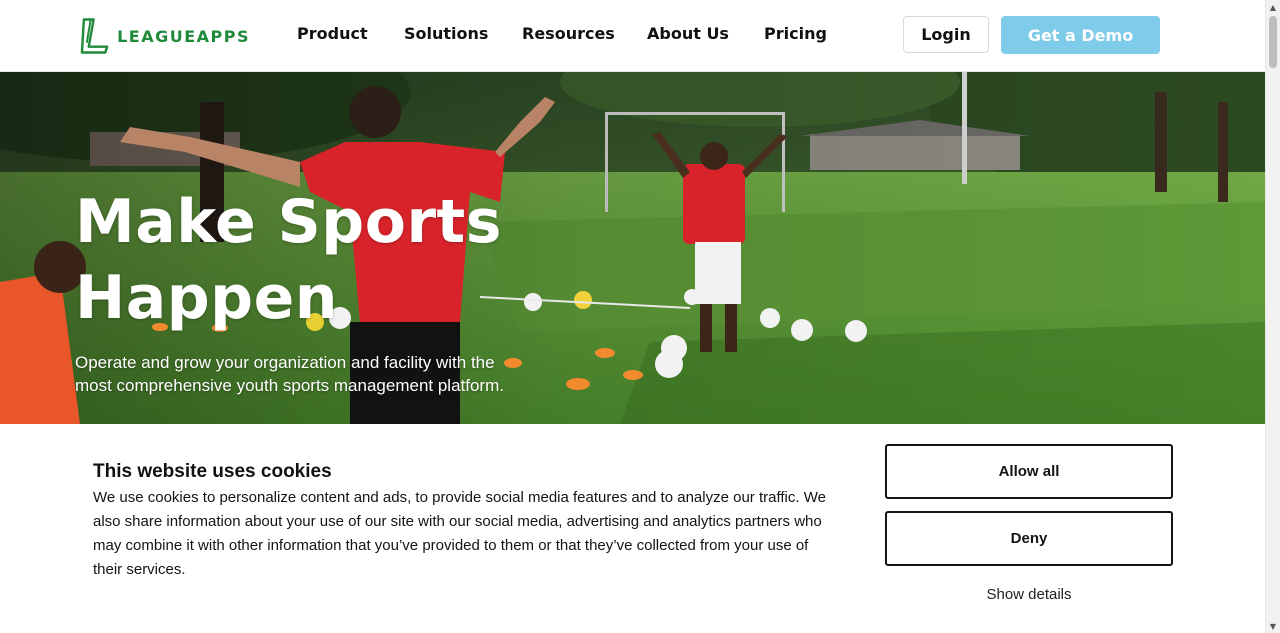 This screenshot has width=1280, height=633. I want to click on logo-text: LEAGUEAPPS, so click(183, 36).